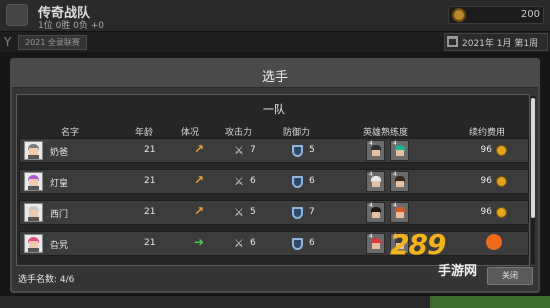  Describe the element at coordinates (500, 44) in the screenshot. I see `current-date: 2021年 1月 第1周` at that location.